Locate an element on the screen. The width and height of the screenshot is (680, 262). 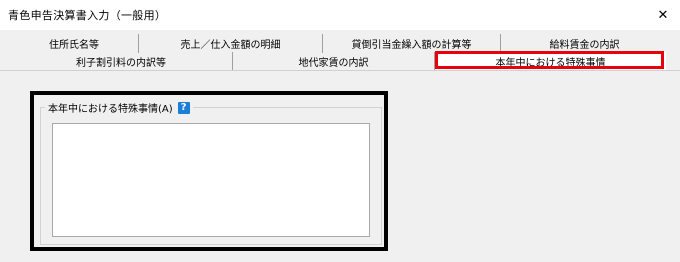
title-bar: 青色申告決算書入力（一般用） ✕ is located at coordinates (340, 15).